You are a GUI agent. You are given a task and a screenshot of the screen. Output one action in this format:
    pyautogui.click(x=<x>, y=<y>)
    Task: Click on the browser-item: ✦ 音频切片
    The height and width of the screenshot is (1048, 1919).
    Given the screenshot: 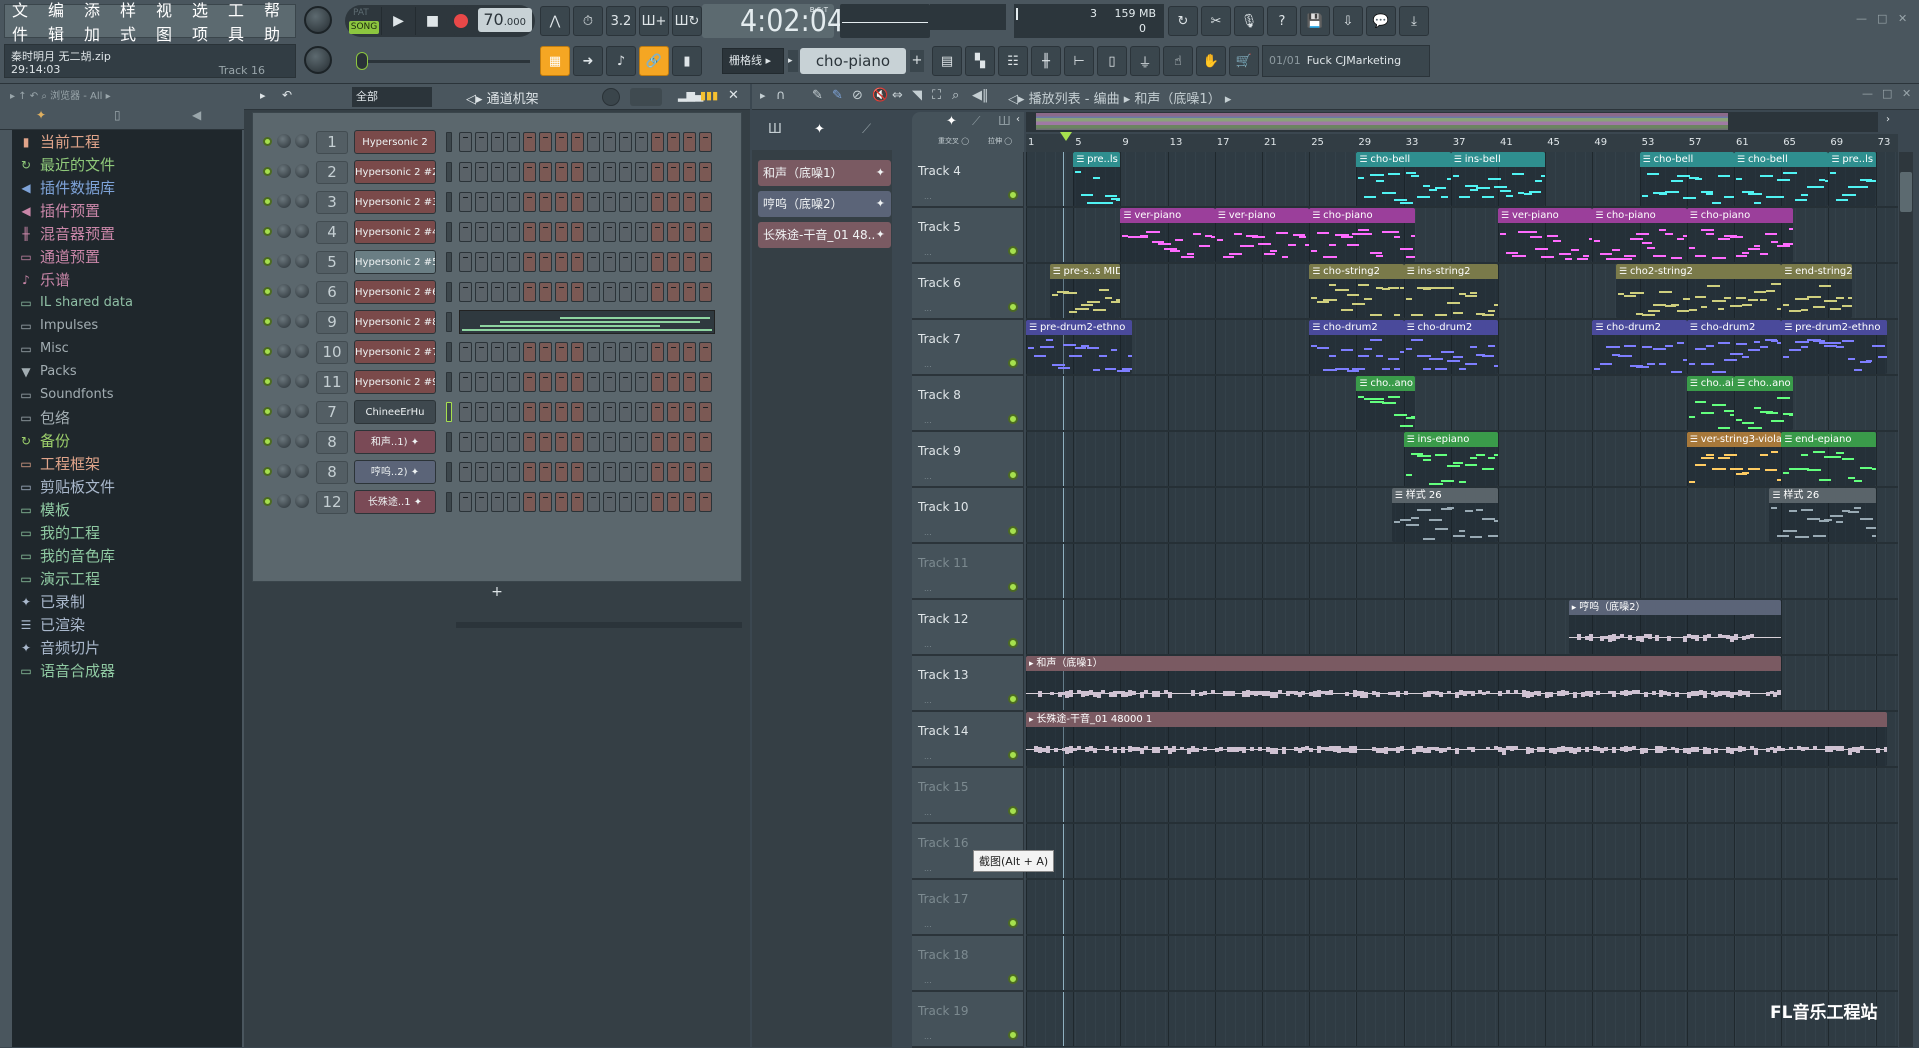 What is the action you would take?
    pyautogui.click(x=127, y=647)
    